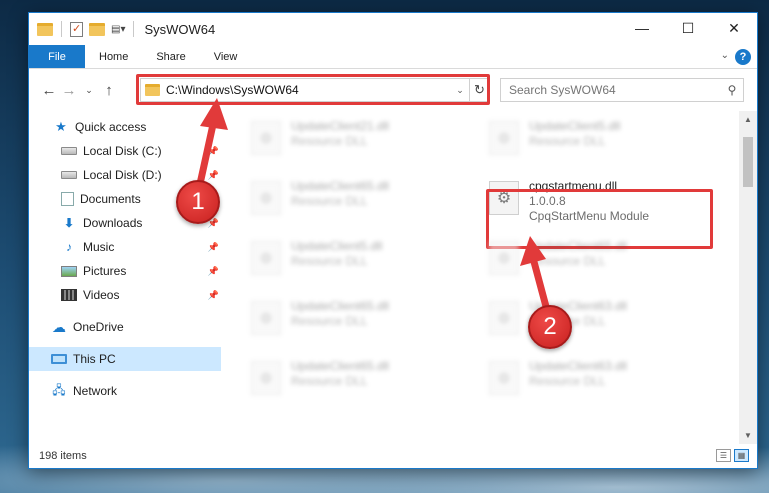 This screenshot has width=769, height=493. Describe the element at coordinates (642, 28) in the screenshot. I see `minimize-button: —` at that location.